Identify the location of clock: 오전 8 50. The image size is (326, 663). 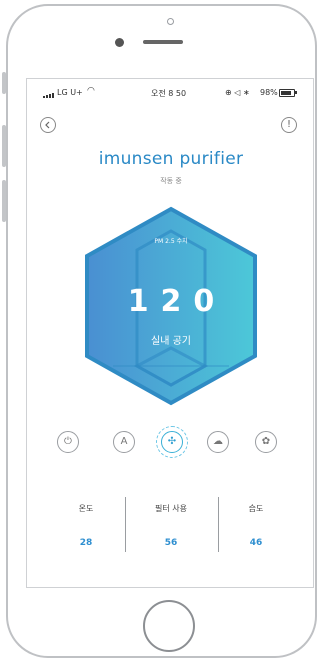
(169, 93).